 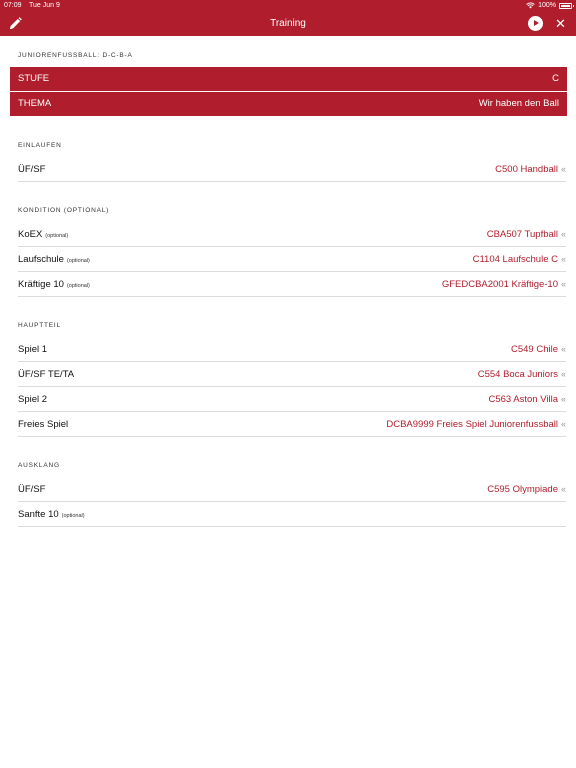 I want to click on row-value: DCBA9999 Freies Spiel Juniorenfussball, so click(x=472, y=424).